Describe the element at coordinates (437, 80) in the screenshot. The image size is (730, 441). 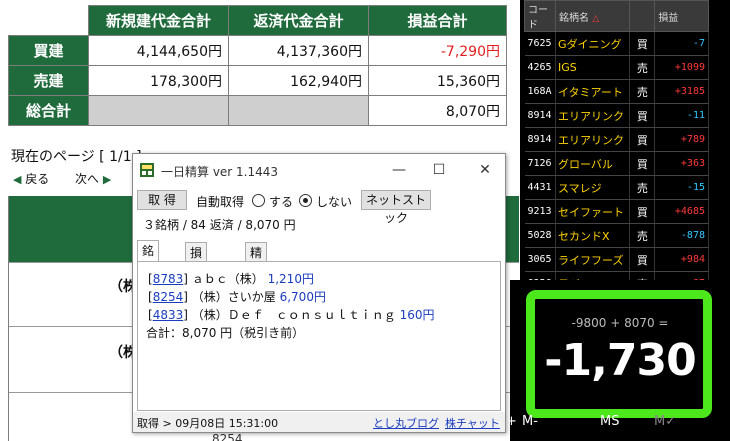
I see `sell-pl-total: 15,360円` at that location.